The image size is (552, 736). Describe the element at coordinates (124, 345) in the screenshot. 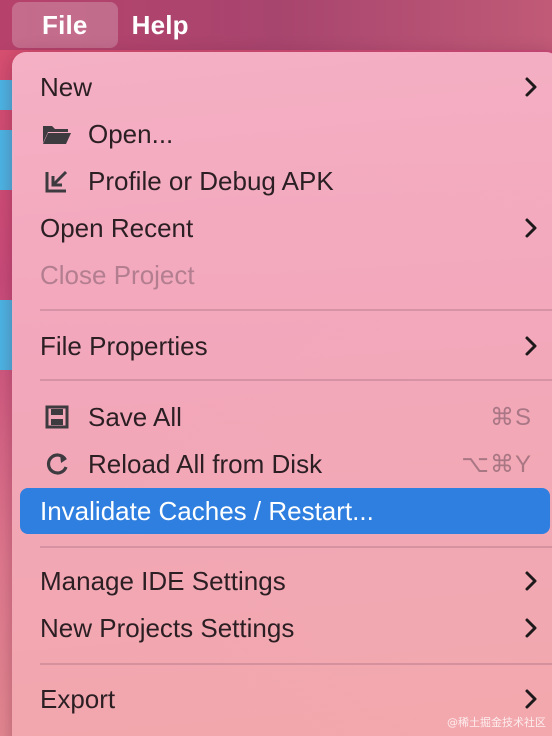

I see `menu-item-label: File Properties` at that location.